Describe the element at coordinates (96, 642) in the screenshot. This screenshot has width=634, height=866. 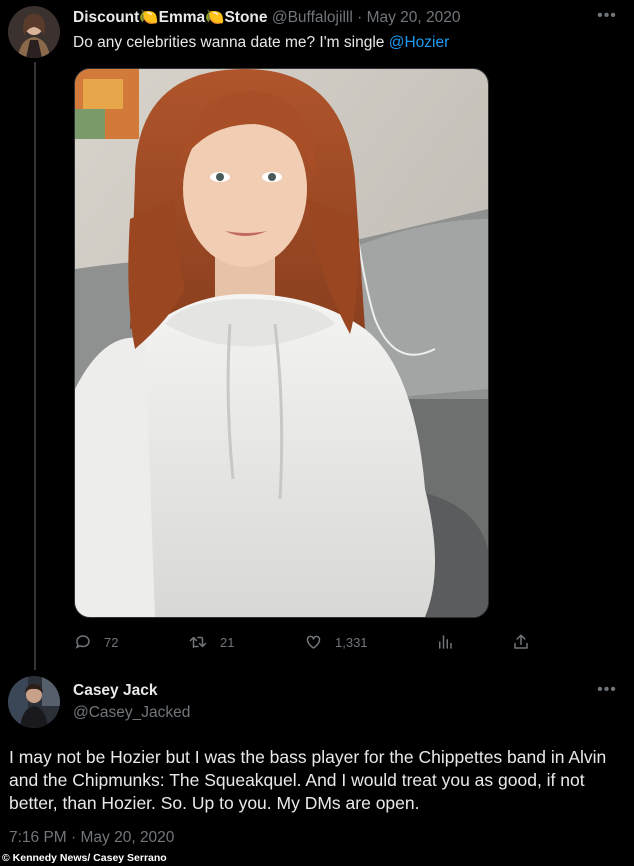
I see `reply-button: 72` at that location.